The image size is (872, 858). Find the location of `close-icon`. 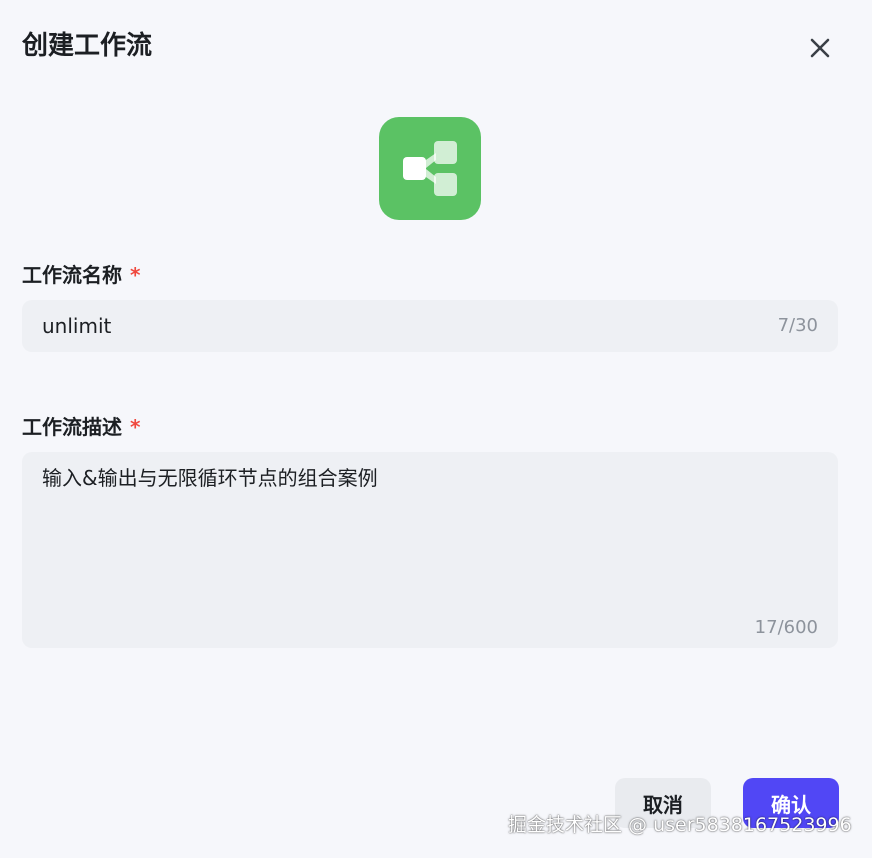

close-icon is located at coordinates (820, 48).